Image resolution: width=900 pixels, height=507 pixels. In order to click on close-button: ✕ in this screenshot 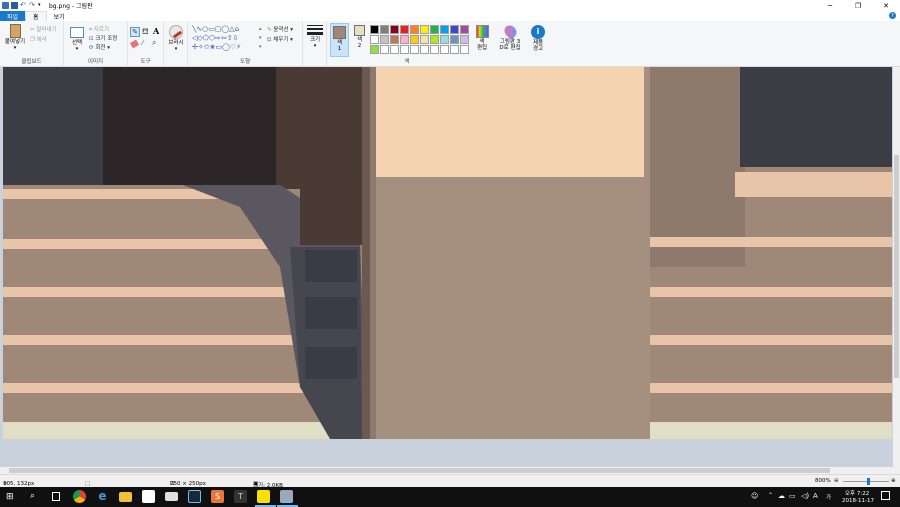, I will do `click(886, 5)`.